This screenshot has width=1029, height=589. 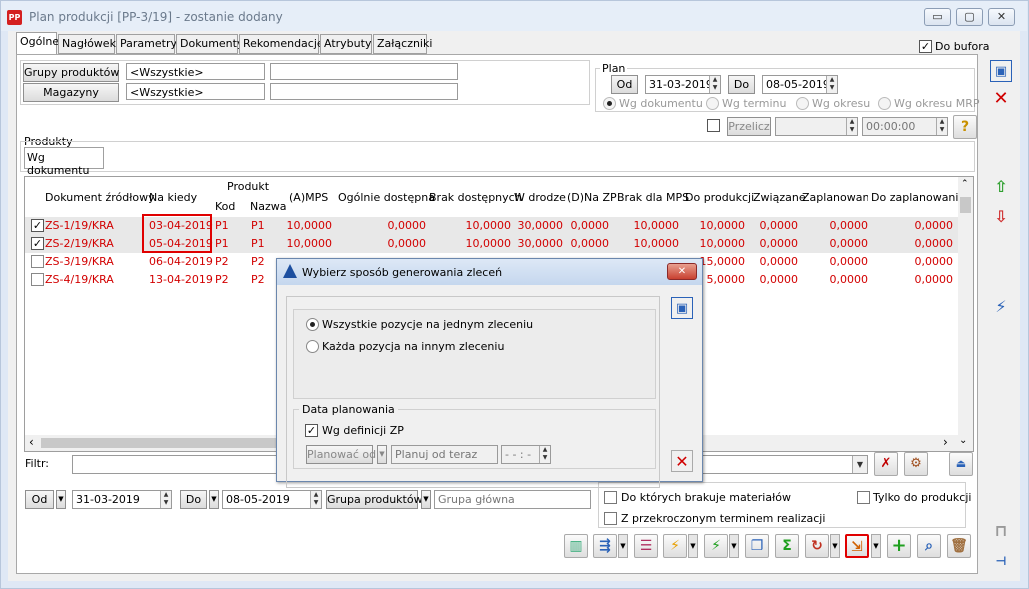 What do you see at coordinates (802, 103) in the screenshot?
I see `radio-wg-okresu` at bounding box center [802, 103].